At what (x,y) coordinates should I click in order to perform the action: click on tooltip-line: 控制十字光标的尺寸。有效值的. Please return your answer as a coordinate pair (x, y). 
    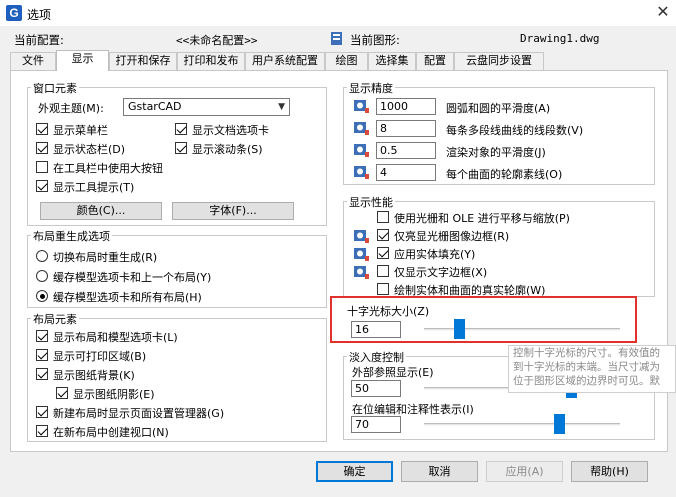
    Looking at the image, I should click on (586, 353).